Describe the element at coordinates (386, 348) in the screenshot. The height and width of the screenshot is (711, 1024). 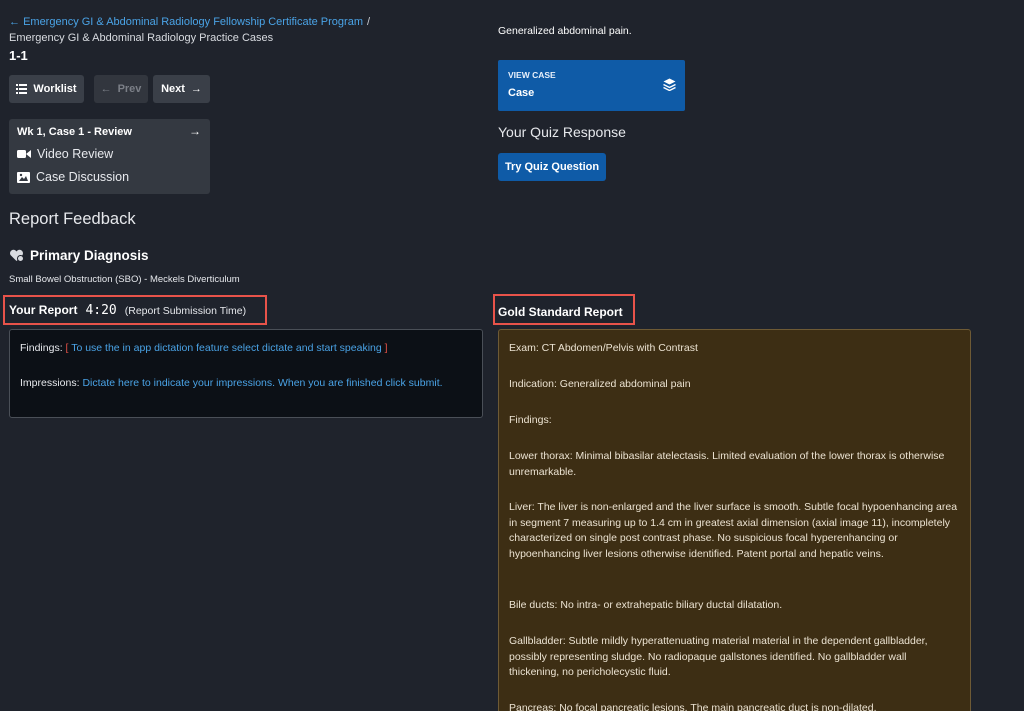
I see `findings-bracket-close: ]` at that location.